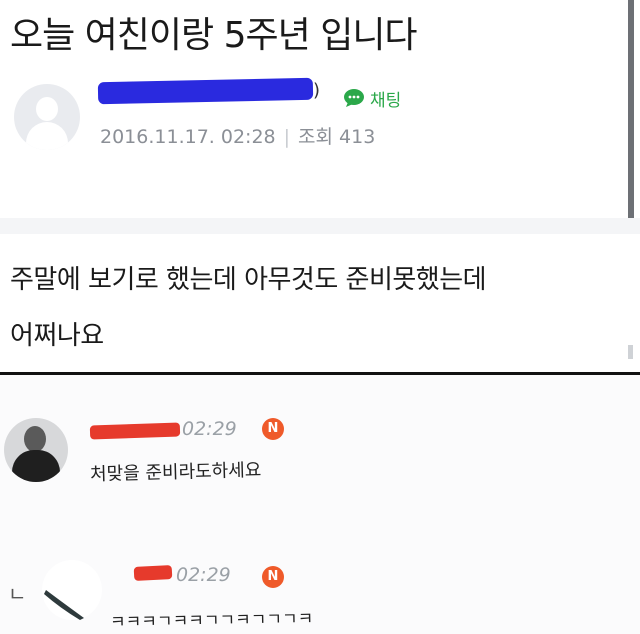 The height and width of the screenshot is (634, 640). I want to click on reply-indent-icon: ㄴ, so click(17, 594).